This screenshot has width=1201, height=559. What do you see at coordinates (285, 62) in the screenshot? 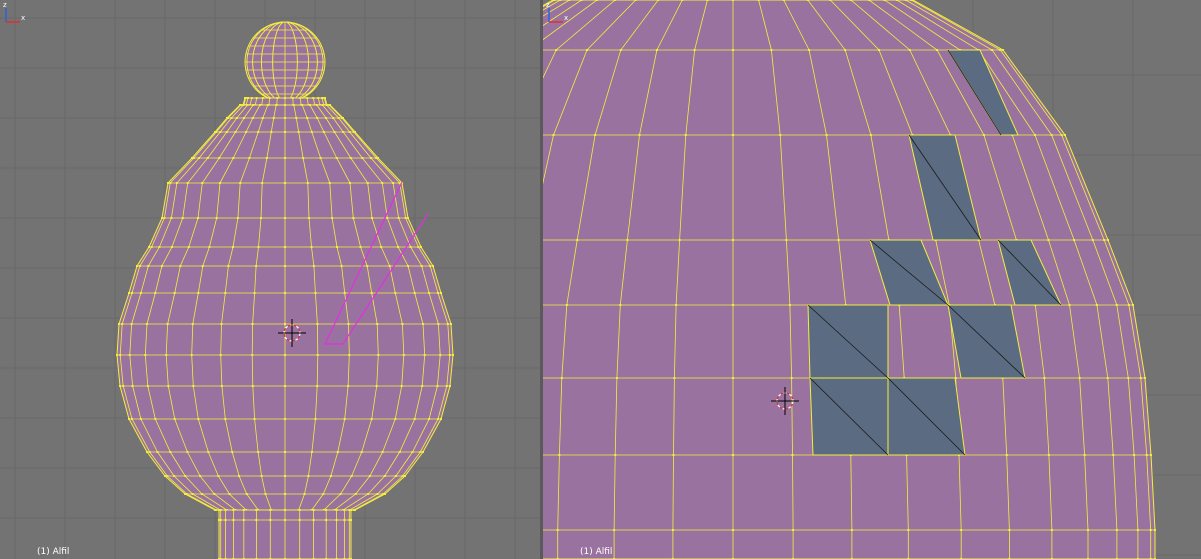
I see `sphere-mesh` at bounding box center [285, 62].